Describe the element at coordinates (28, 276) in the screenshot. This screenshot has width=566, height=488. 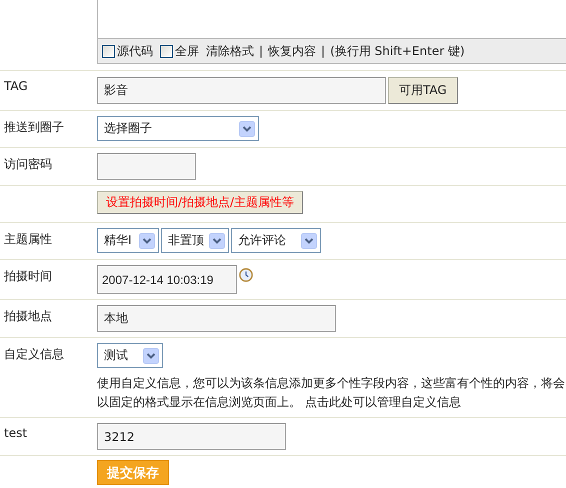
I see `field-label: 拍摄时间` at that location.